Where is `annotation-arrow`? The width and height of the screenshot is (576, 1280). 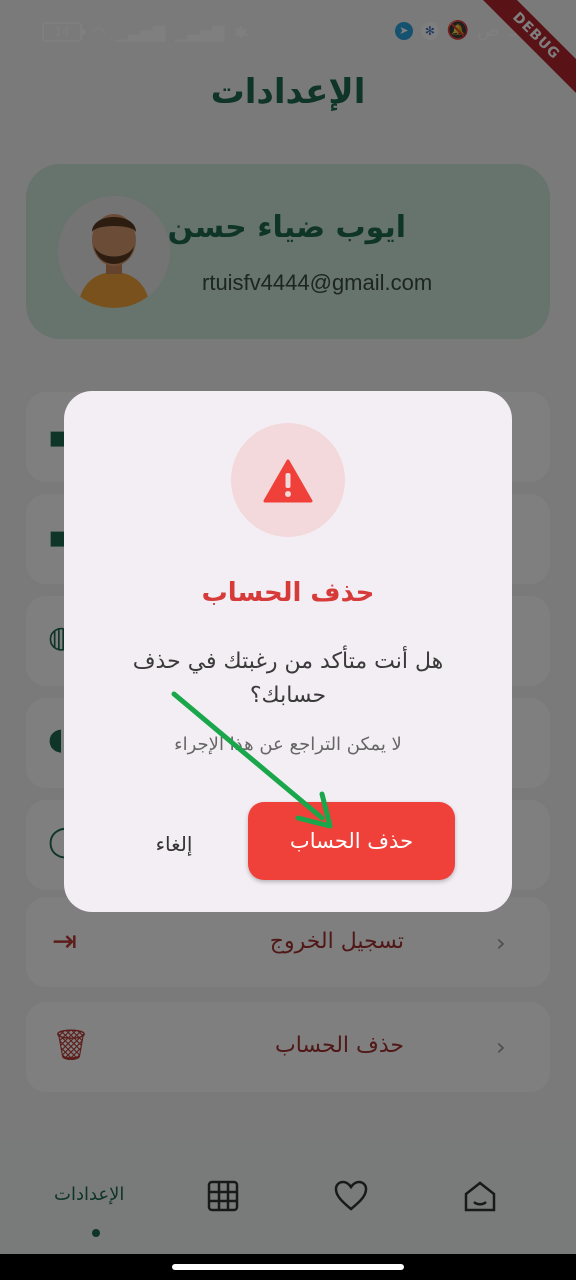
annotation-arrow is located at coordinates (252, 760).